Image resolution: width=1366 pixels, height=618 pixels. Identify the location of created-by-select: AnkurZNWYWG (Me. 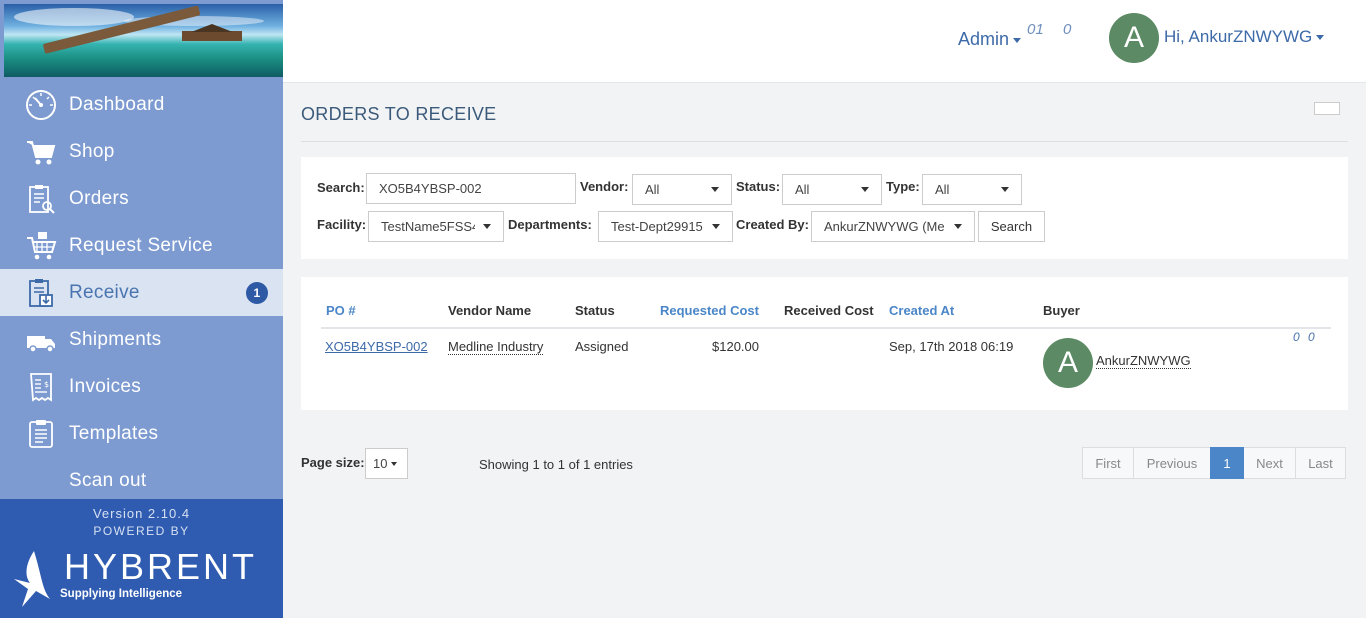
(893, 226).